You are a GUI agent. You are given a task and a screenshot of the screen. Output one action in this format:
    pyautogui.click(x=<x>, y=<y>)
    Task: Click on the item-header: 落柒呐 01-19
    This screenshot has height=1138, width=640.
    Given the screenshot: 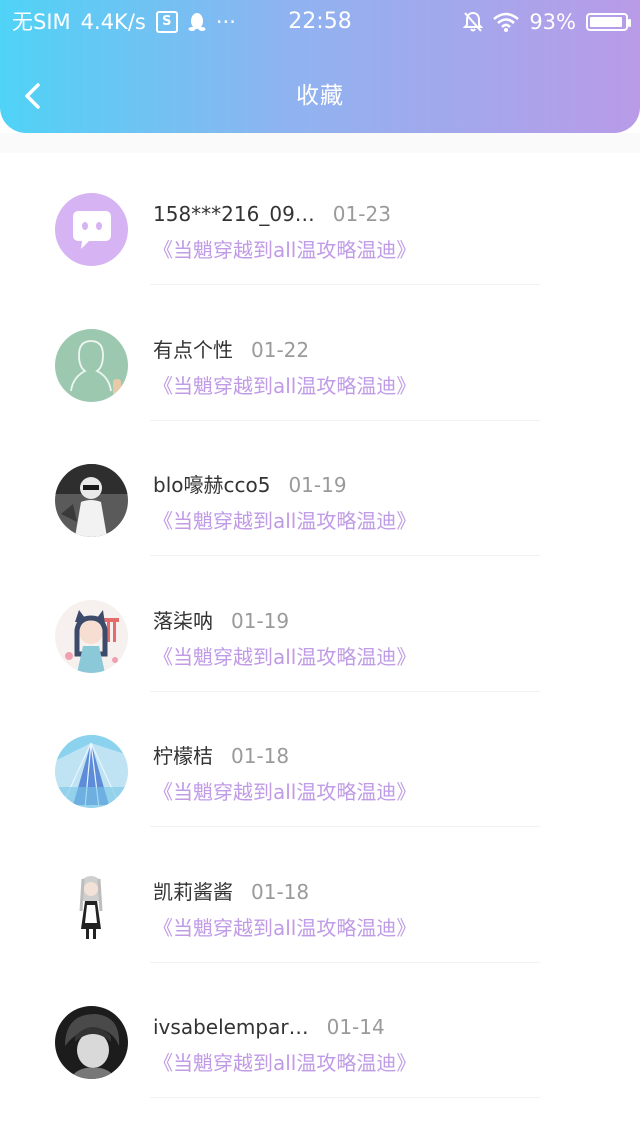 What is the action you would take?
    pyautogui.click(x=221, y=621)
    